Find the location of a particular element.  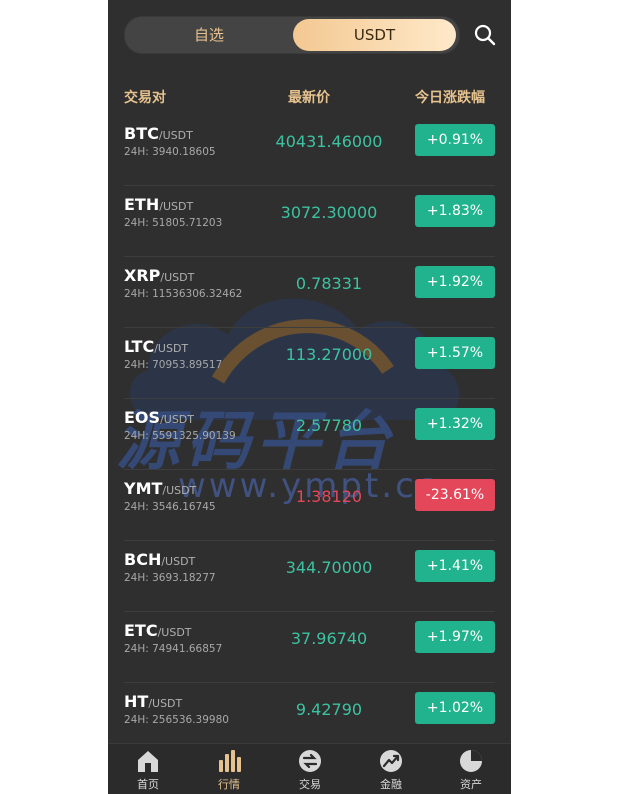

pair-base: ETH is located at coordinates (142, 204).